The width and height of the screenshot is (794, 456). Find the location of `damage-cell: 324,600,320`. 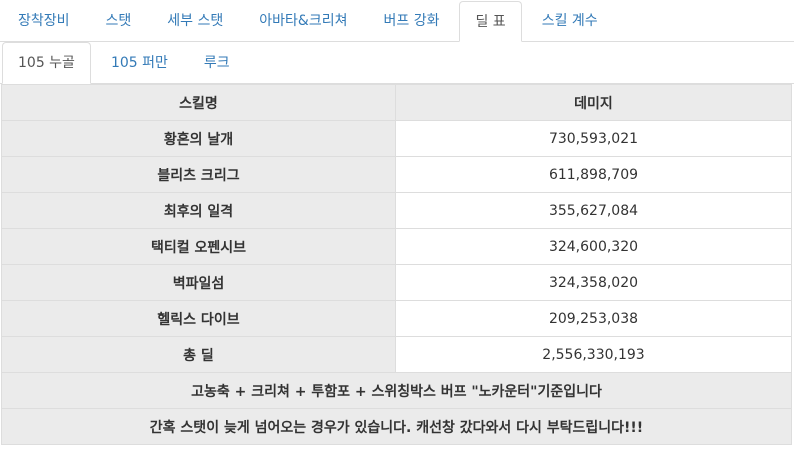

damage-cell: 324,600,320 is located at coordinates (593, 246).